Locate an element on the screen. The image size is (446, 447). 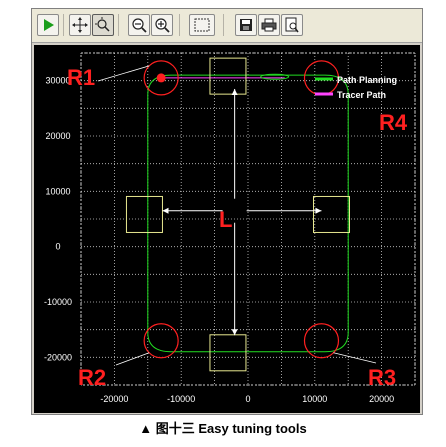
print-icon is located at coordinates (269, 25).